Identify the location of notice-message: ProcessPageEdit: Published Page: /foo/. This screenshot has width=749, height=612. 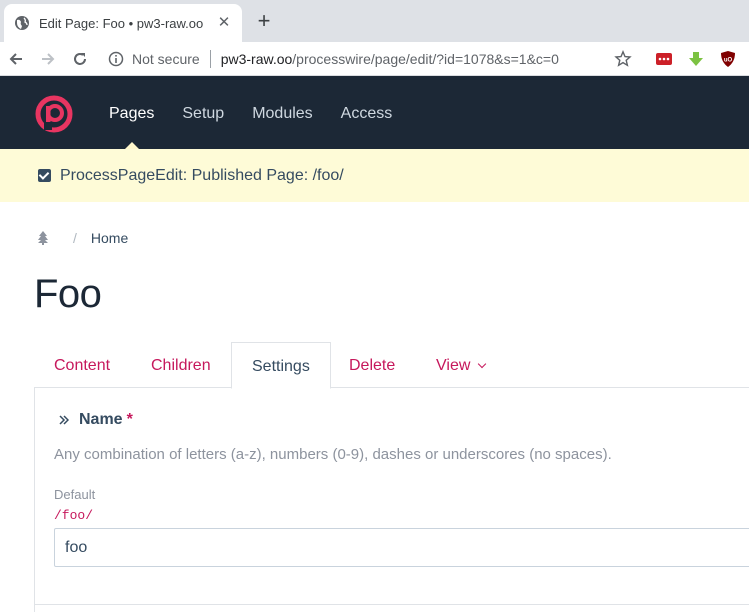
(374, 175).